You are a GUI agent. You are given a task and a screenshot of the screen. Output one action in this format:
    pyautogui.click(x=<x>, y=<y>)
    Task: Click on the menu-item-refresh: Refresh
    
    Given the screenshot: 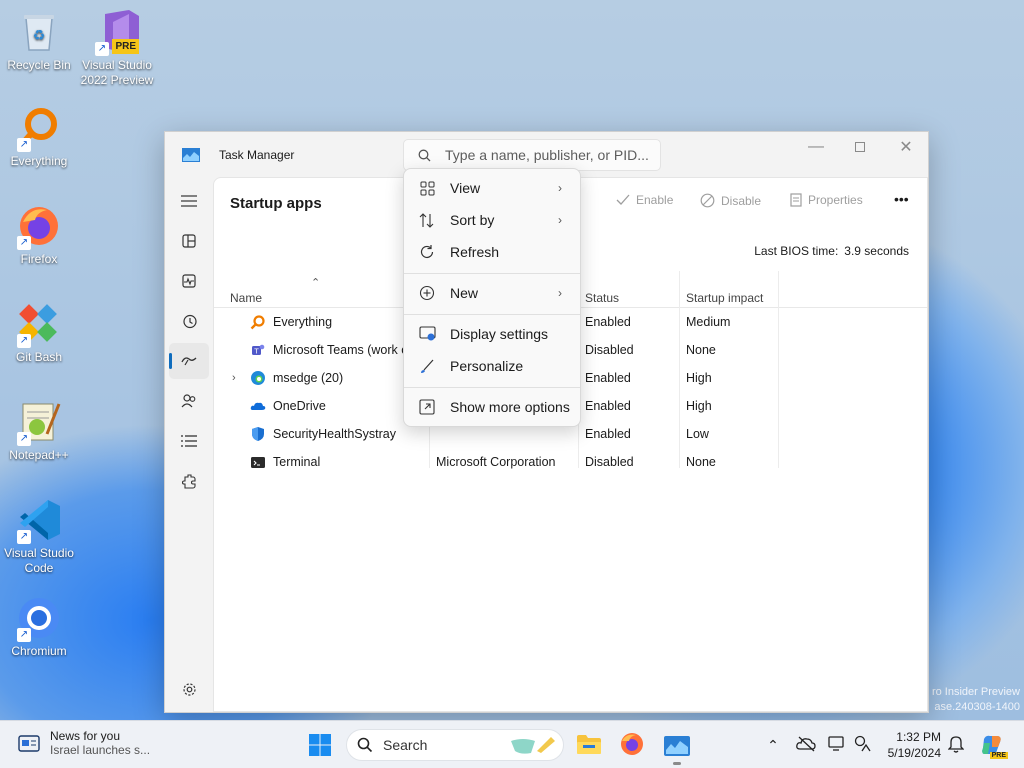 What is the action you would take?
    pyautogui.click(x=492, y=252)
    